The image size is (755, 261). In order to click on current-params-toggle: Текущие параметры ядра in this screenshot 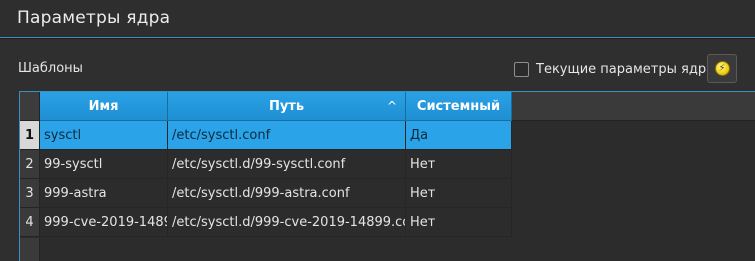, I will do `click(614, 69)`.